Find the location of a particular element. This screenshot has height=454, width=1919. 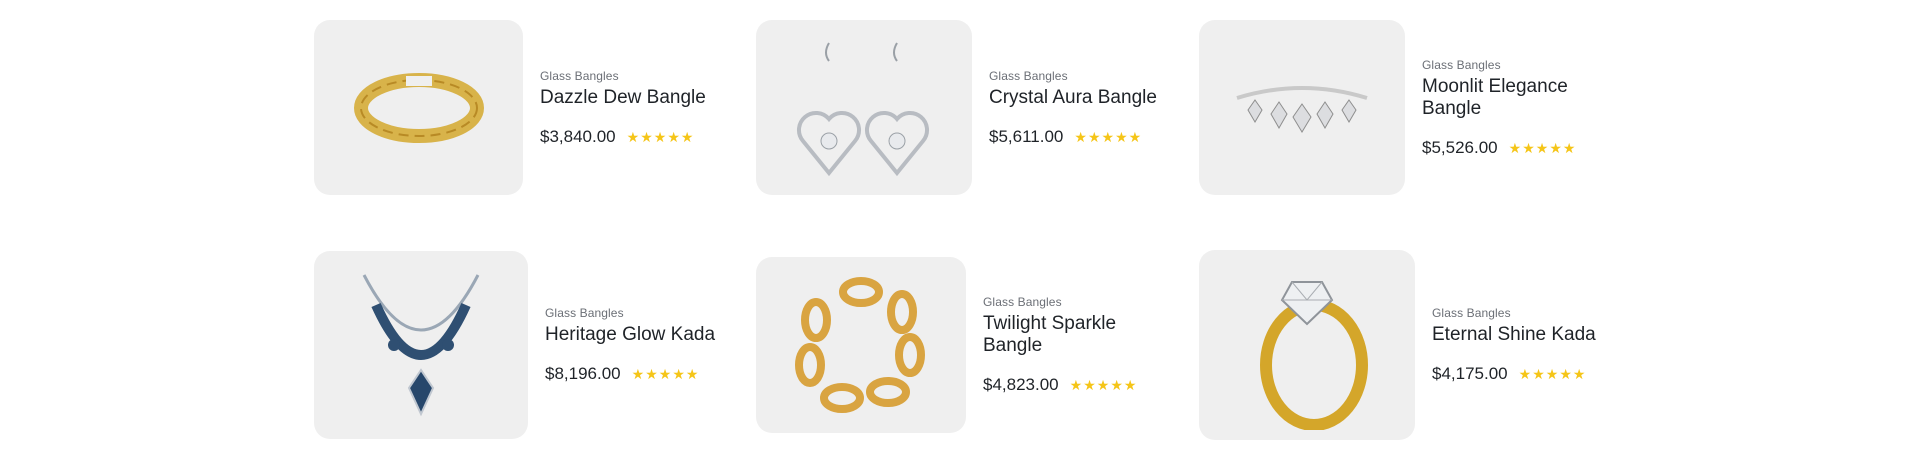

gold-bangle-icon is located at coordinates (418, 107).